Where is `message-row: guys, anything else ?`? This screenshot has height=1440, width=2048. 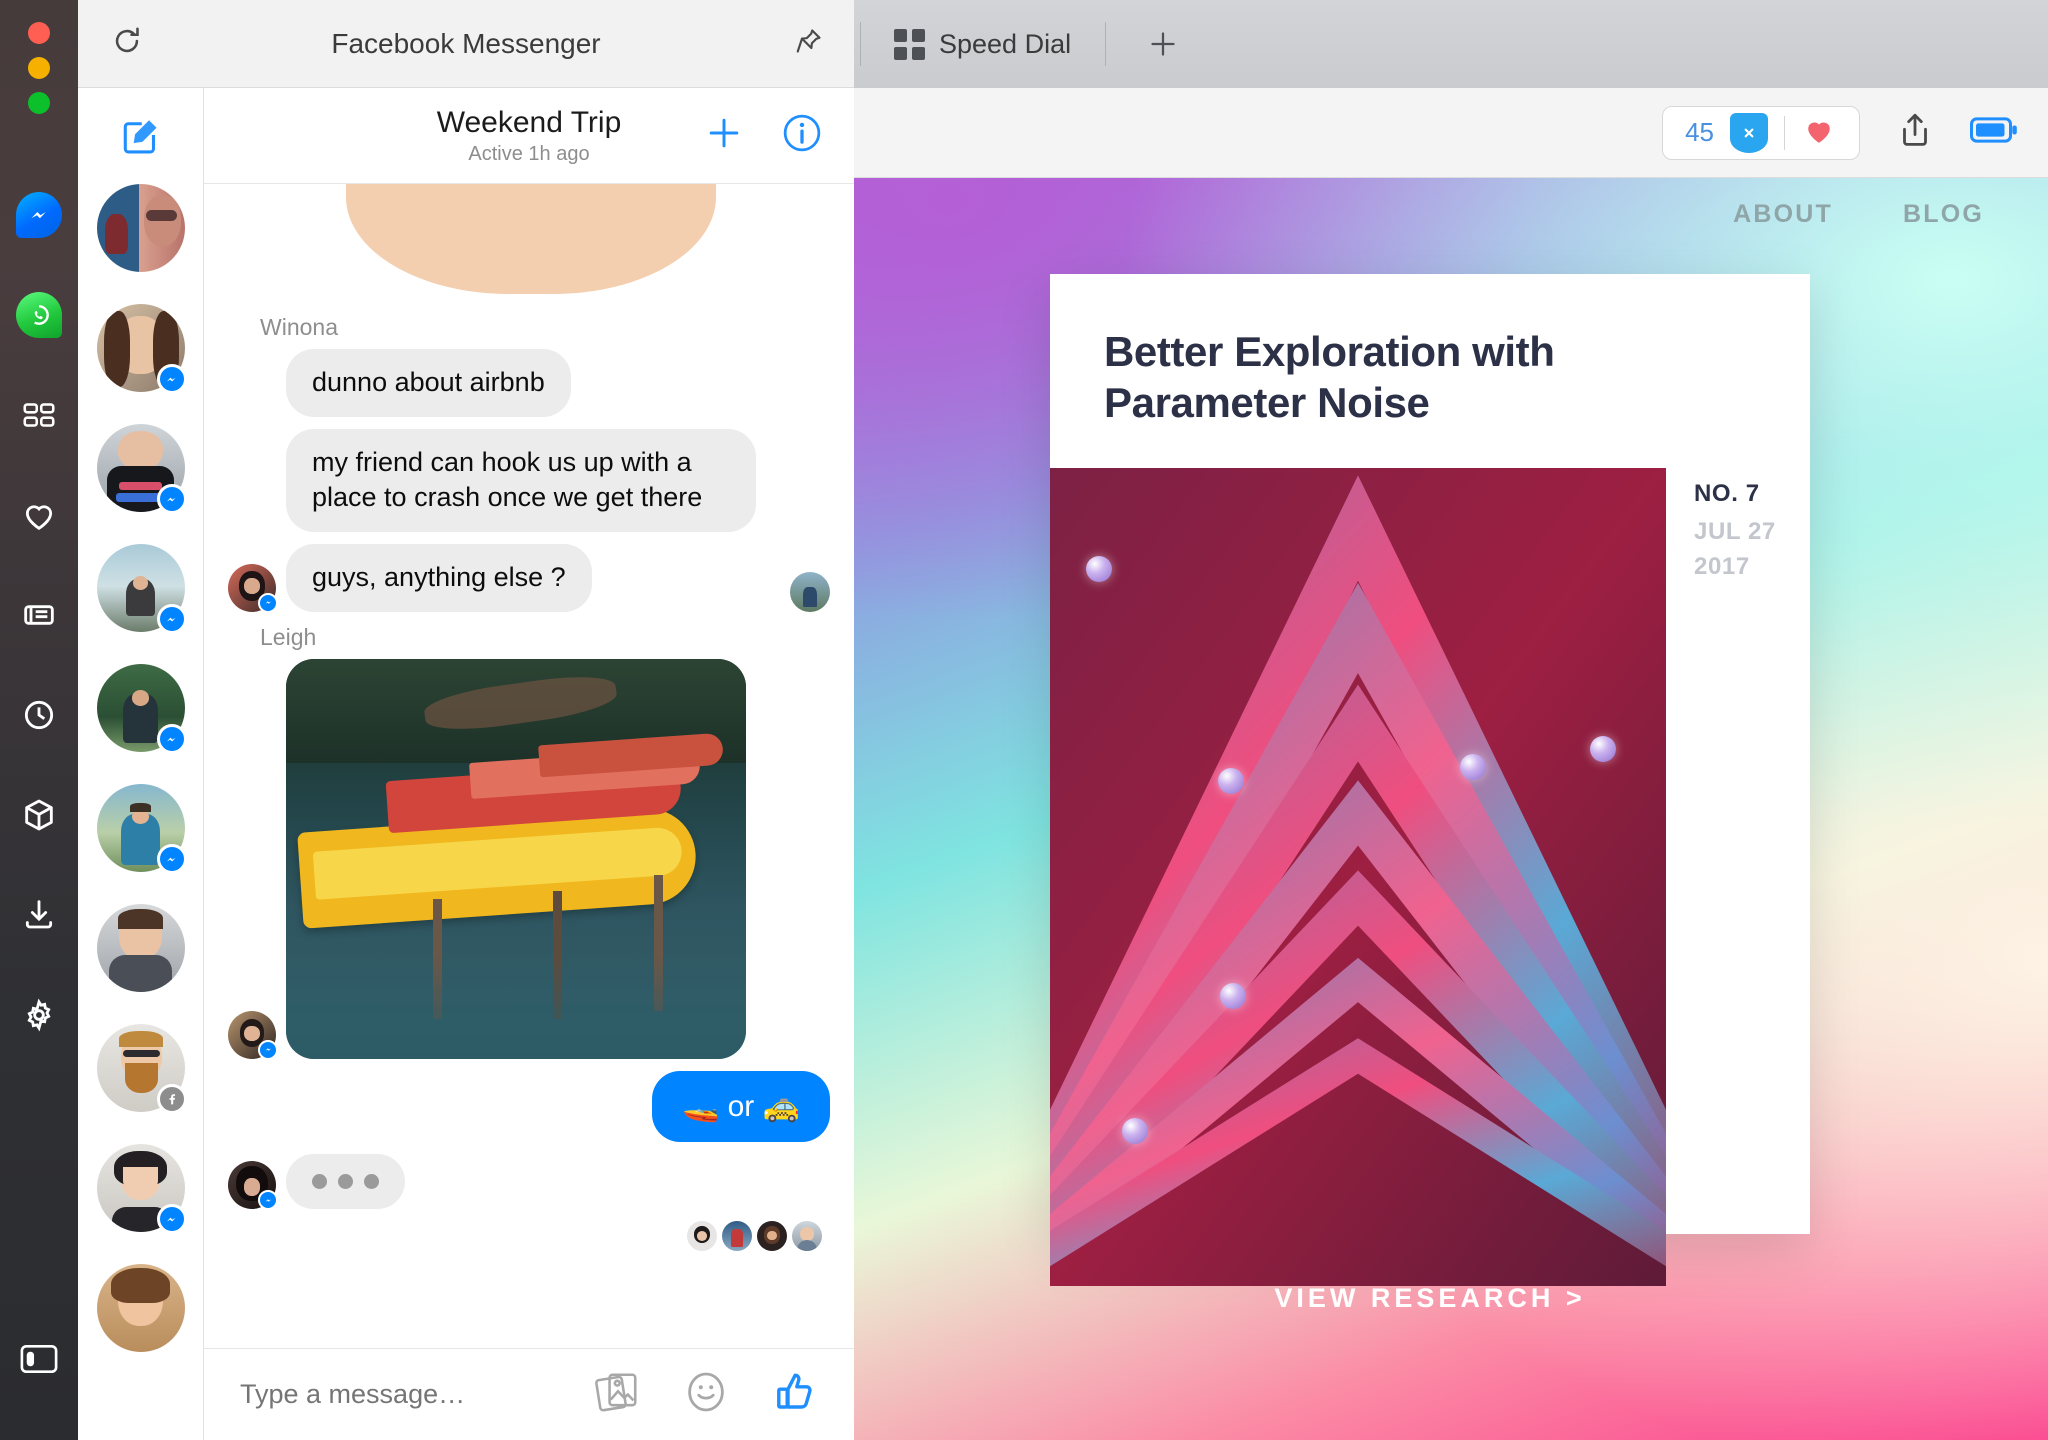
message-row: guys, anything else ? is located at coordinates (529, 578).